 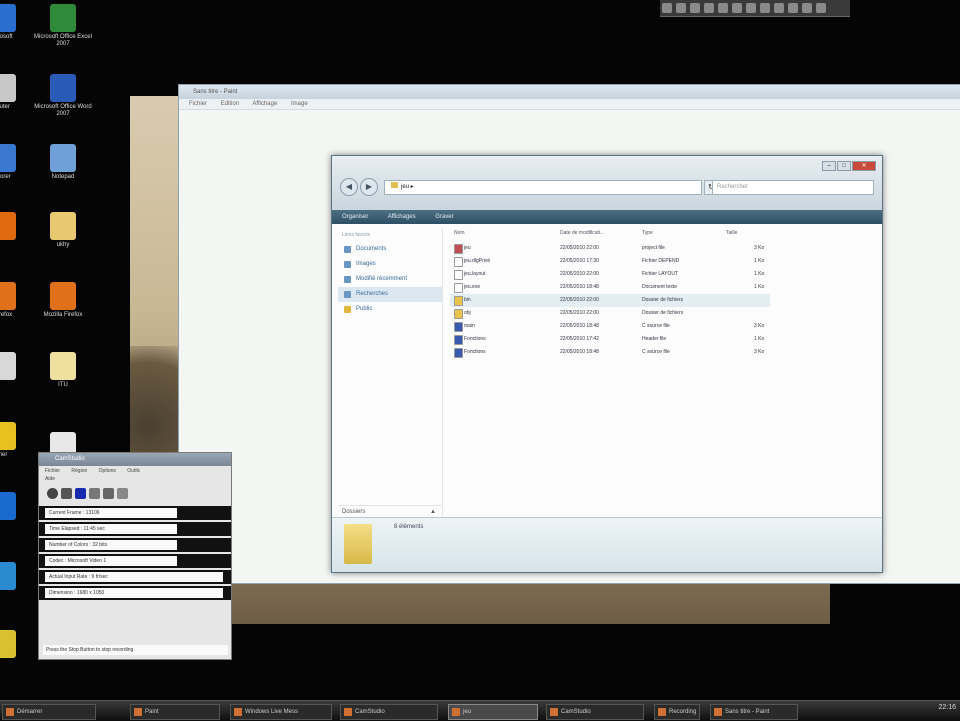 I want to click on file-row: jeu 22/05/2010 22:00 project file 3 Ko, so click(x=610, y=248).